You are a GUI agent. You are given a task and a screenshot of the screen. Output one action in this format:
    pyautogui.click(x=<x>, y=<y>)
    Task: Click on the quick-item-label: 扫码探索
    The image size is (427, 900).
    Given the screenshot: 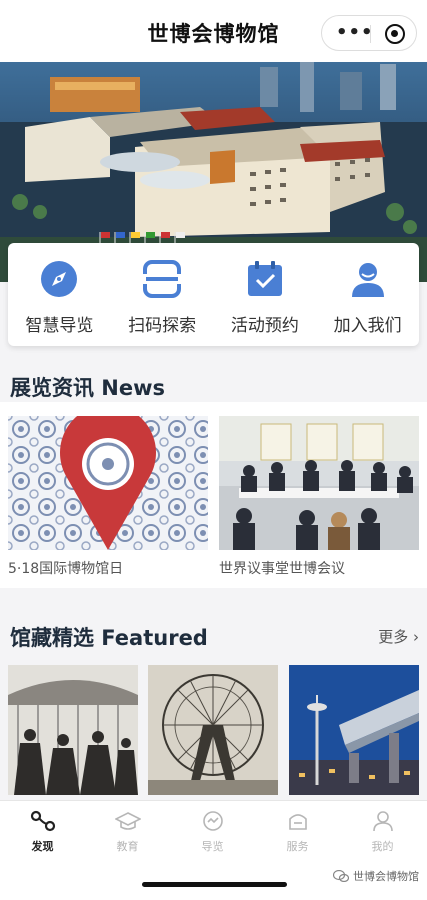 What is the action you would take?
    pyautogui.click(x=162, y=326)
    